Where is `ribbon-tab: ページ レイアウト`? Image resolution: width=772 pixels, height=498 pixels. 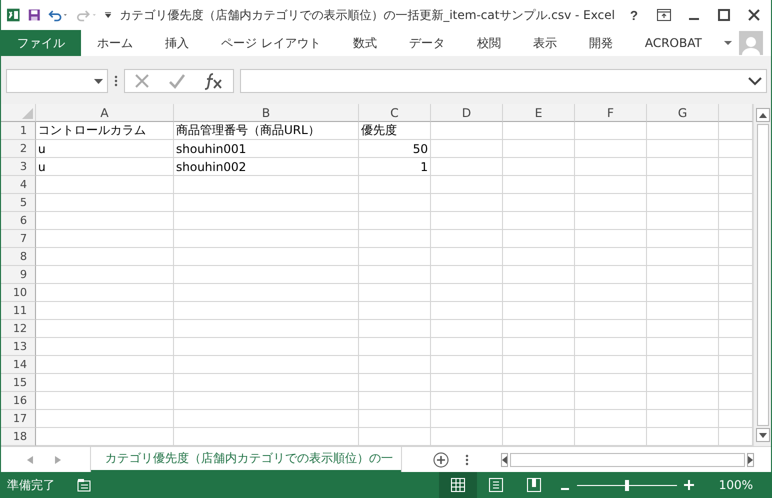 ribbon-tab: ページ レイアウト is located at coordinates (271, 43).